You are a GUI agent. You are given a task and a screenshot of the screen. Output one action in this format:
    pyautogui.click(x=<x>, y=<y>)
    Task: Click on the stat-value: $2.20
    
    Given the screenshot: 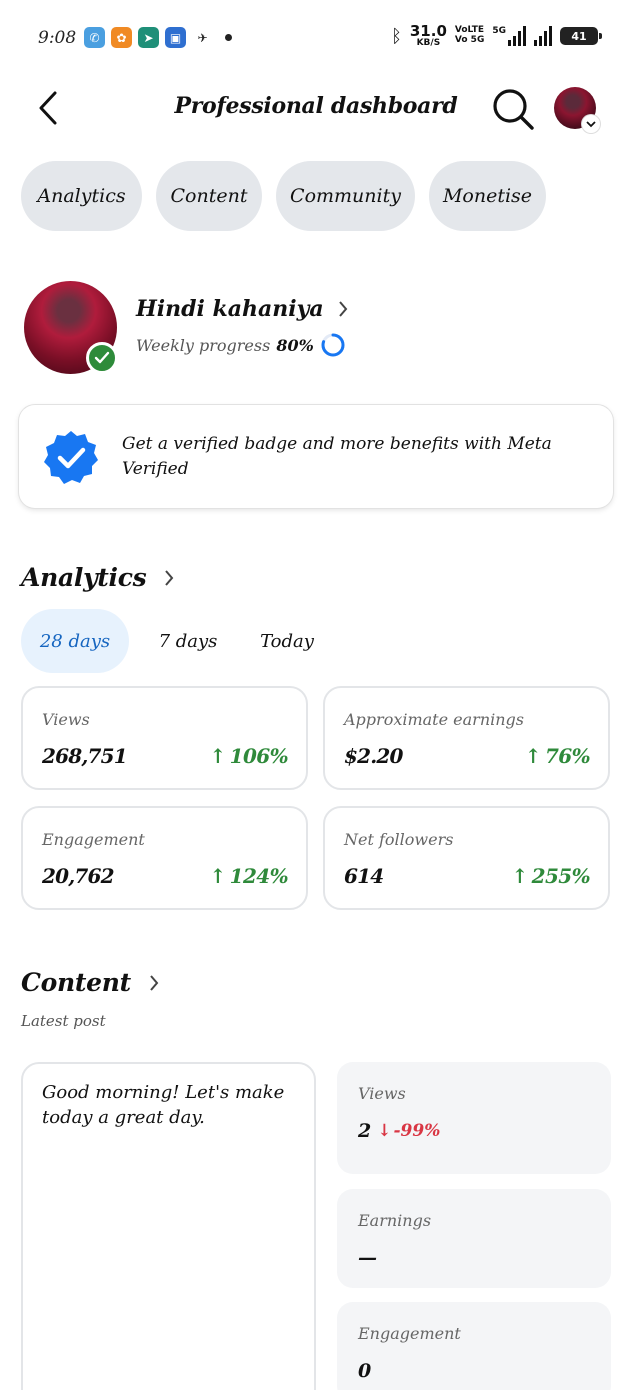 What is the action you would take?
    pyautogui.click(x=373, y=756)
    